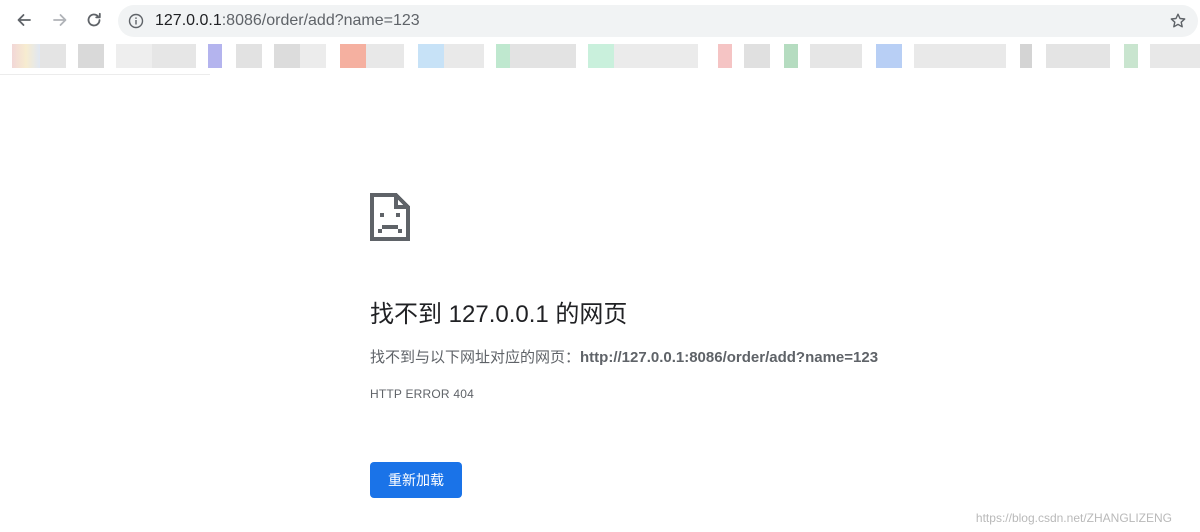  I want to click on reload-icon, so click(94, 19).